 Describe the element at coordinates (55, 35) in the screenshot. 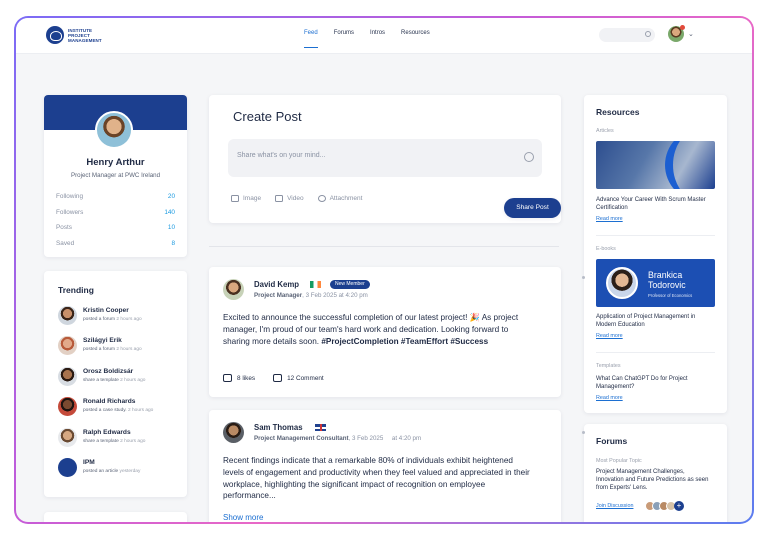

I see `logo-icon` at that location.